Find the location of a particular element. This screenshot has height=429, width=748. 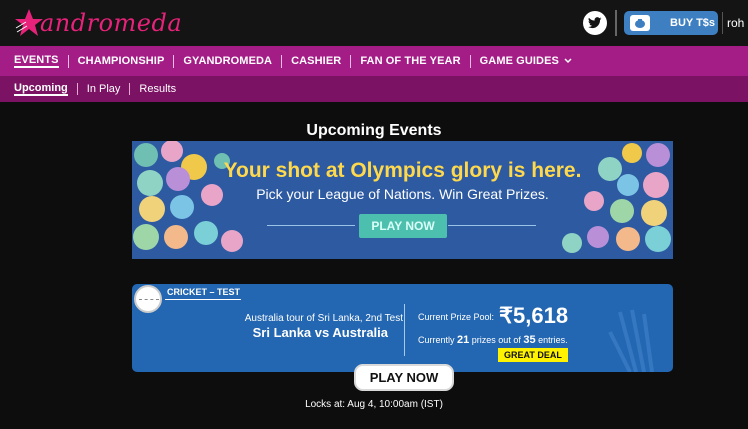

cricket-stumps-icon is located at coordinates (631, 340).